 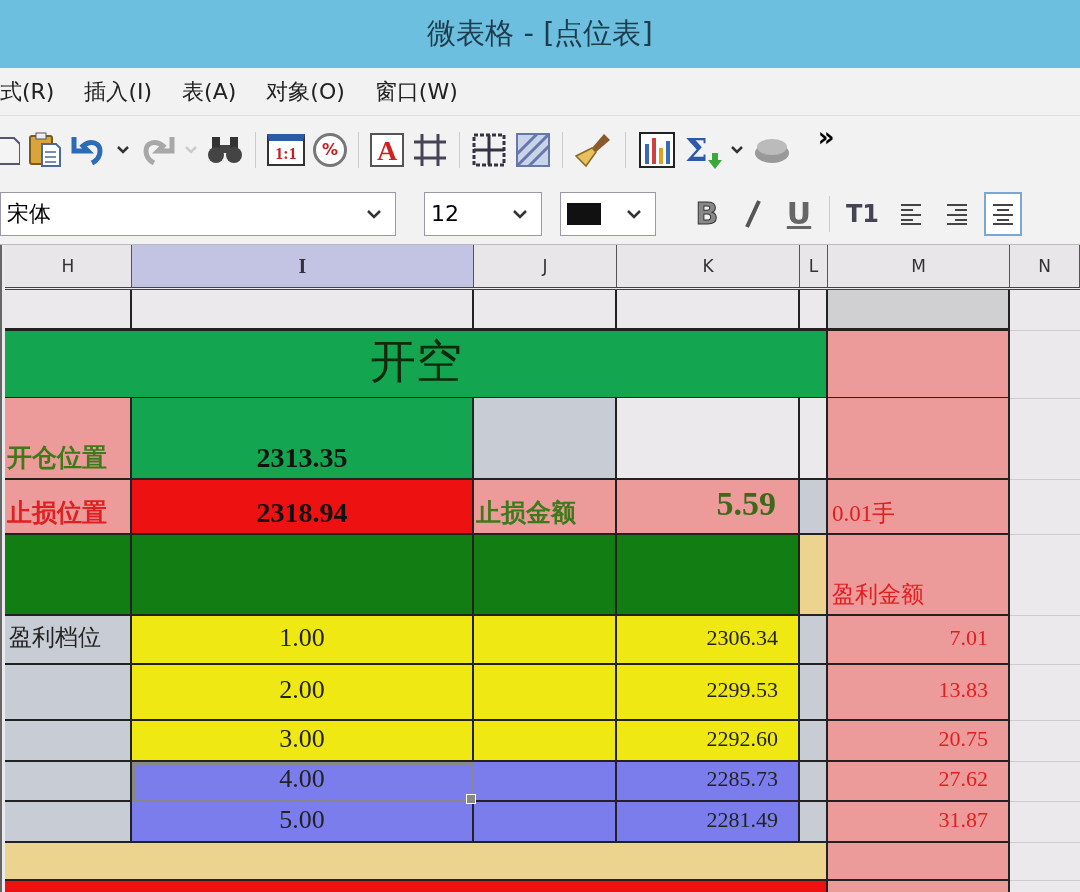 I want to click on table-cell: 2318.94, so click(x=303, y=507).